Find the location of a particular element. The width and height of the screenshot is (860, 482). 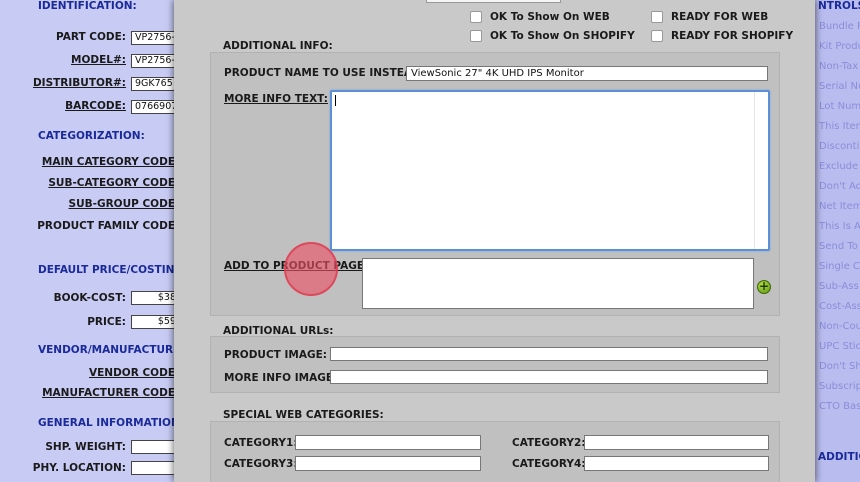

product-image-label: PRODUCT IMAGE: is located at coordinates (275, 355).